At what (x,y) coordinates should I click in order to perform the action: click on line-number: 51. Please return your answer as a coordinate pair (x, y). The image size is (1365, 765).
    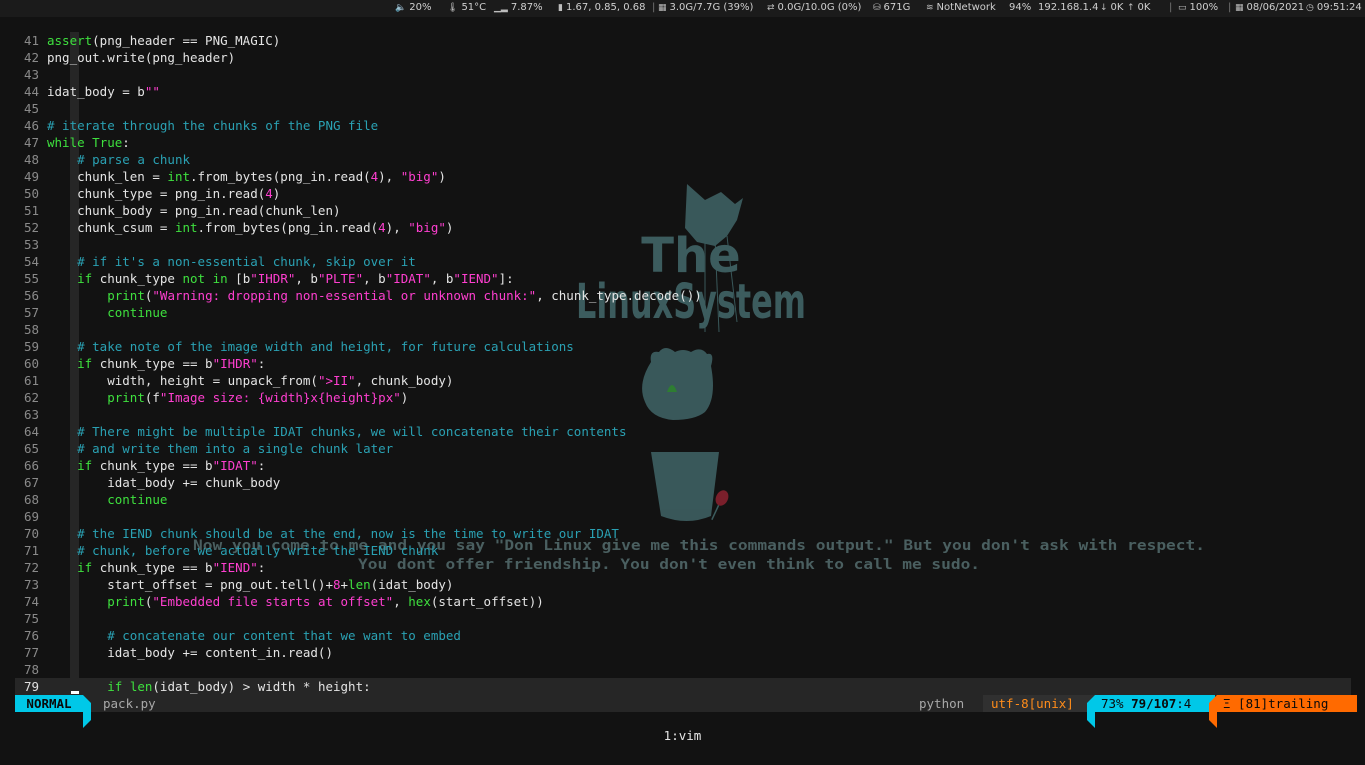
    Looking at the image, I should click on (31, 210).